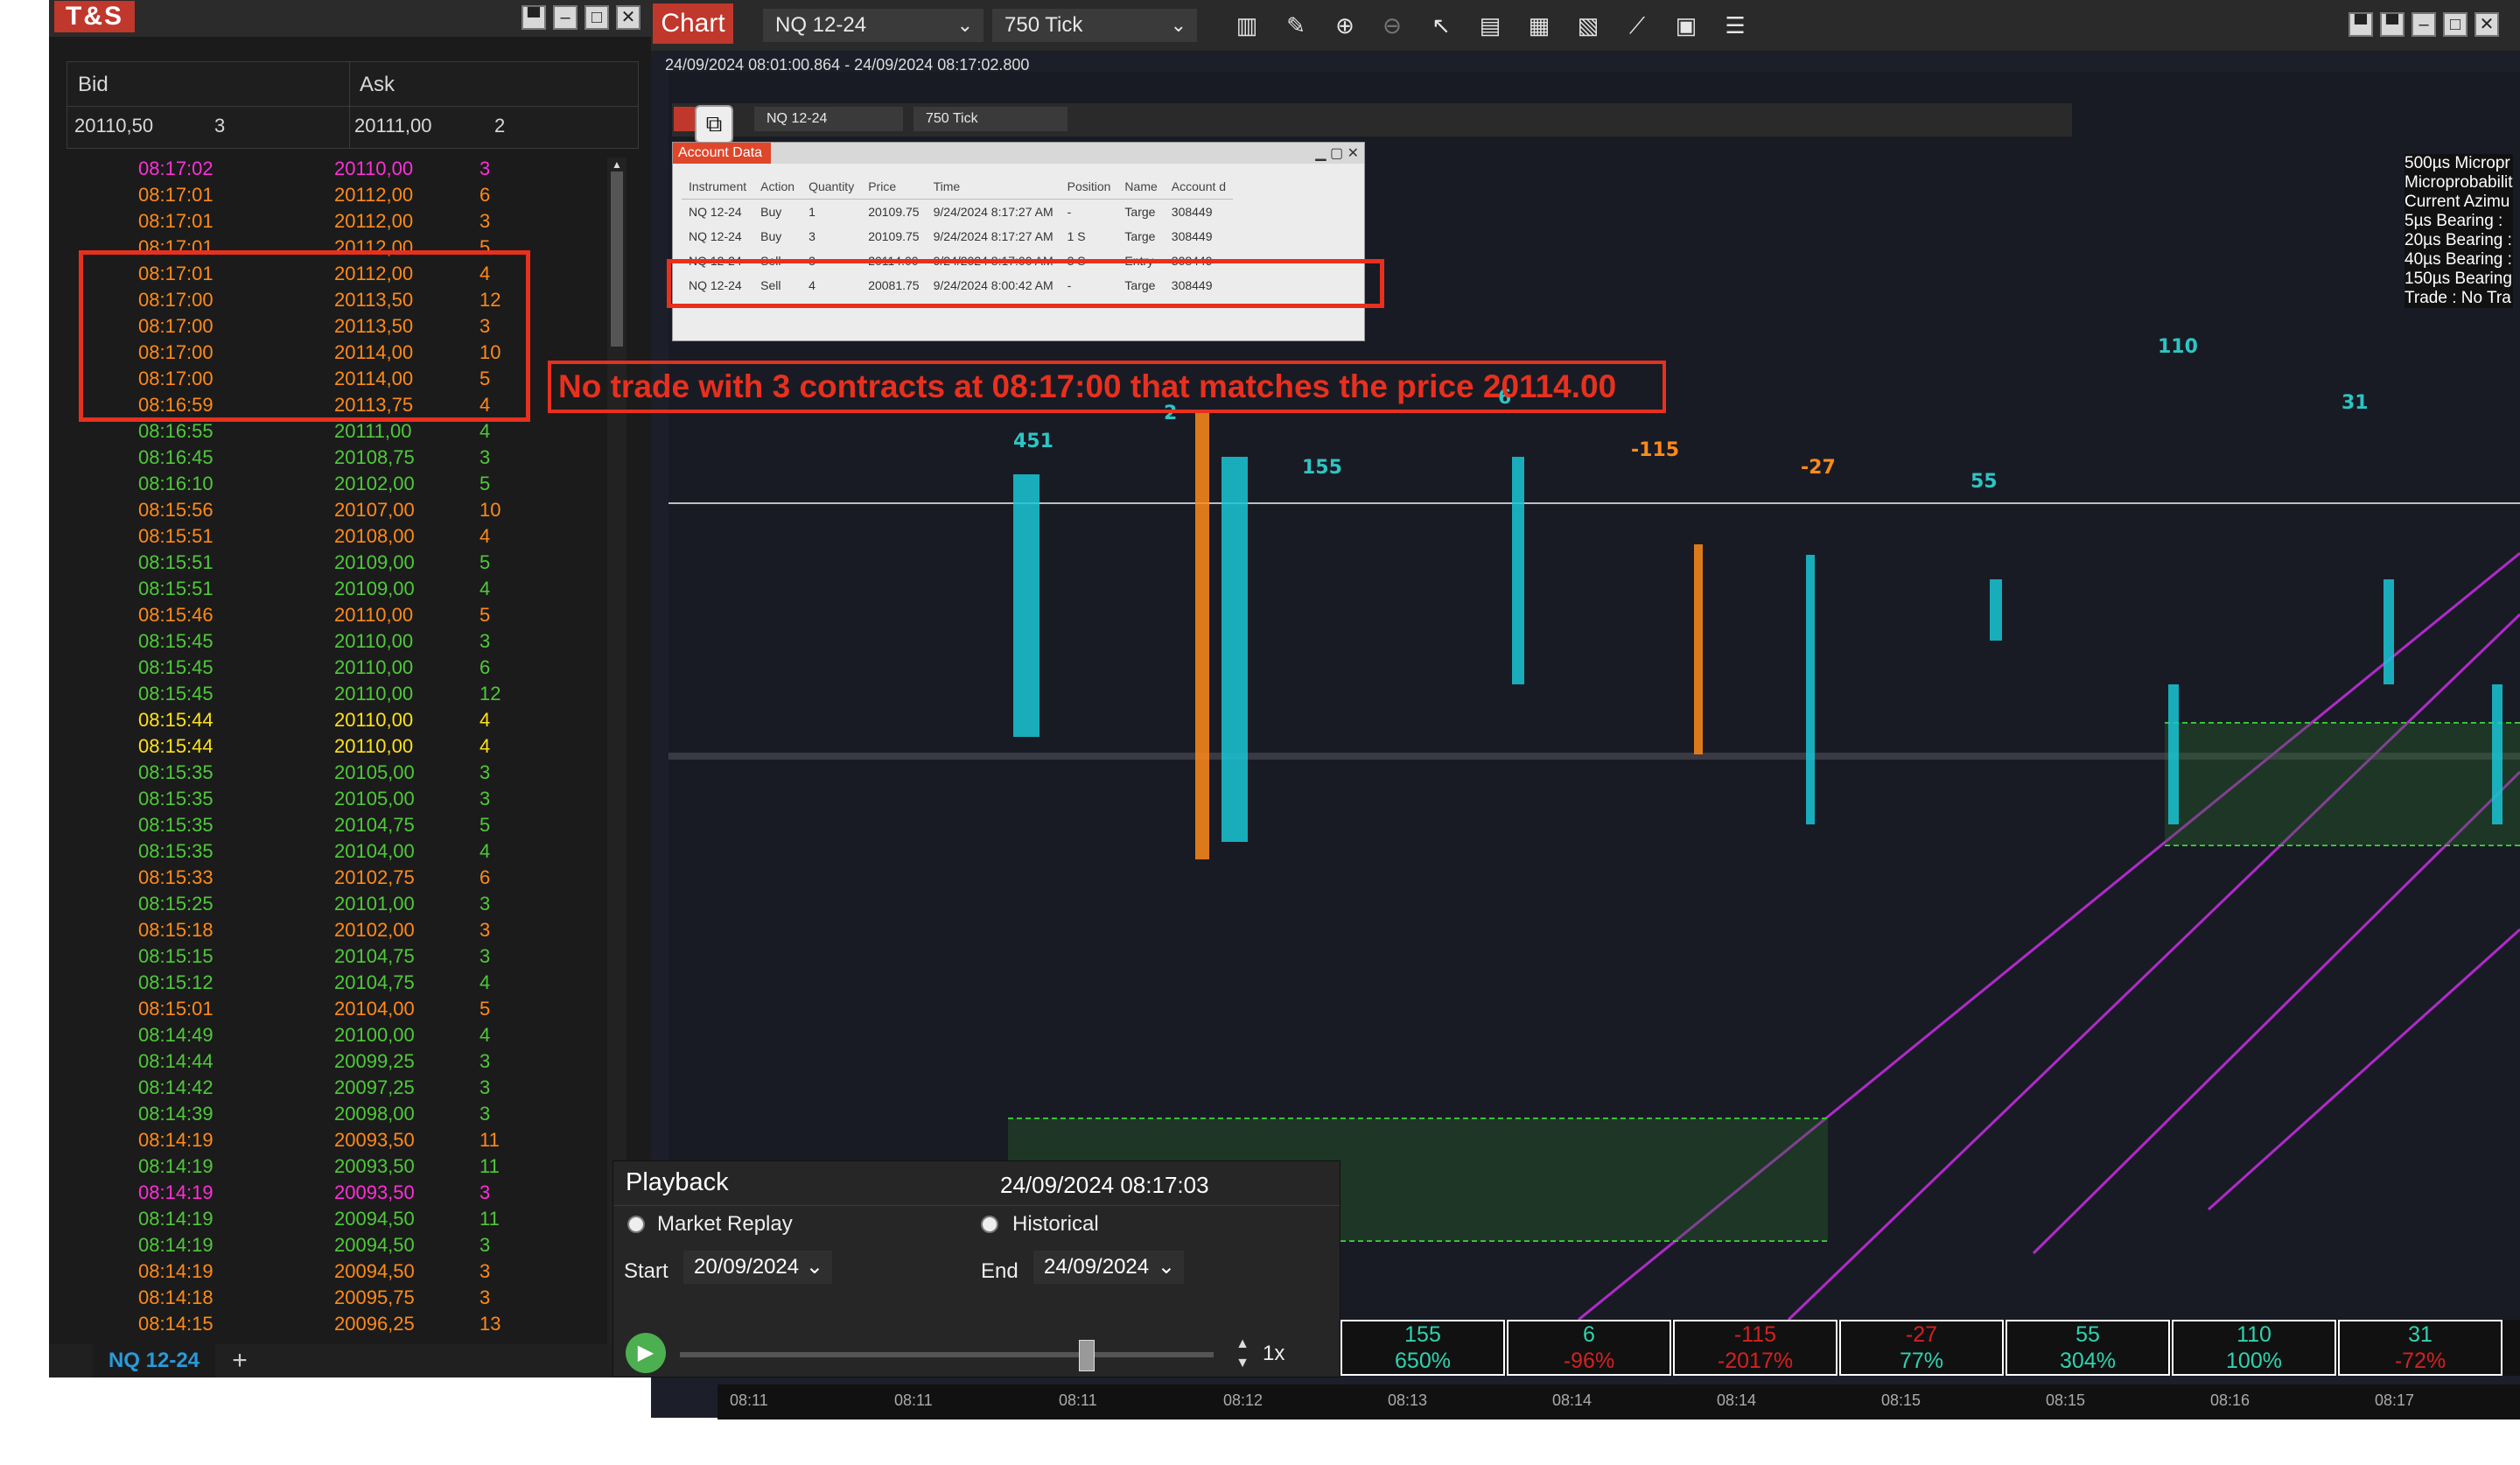 The width and height of the screenshot is (2520, 1465). Describe the element at coordinates (771, 212) in the screenshot. I see `account-cell: Buy` at that location.